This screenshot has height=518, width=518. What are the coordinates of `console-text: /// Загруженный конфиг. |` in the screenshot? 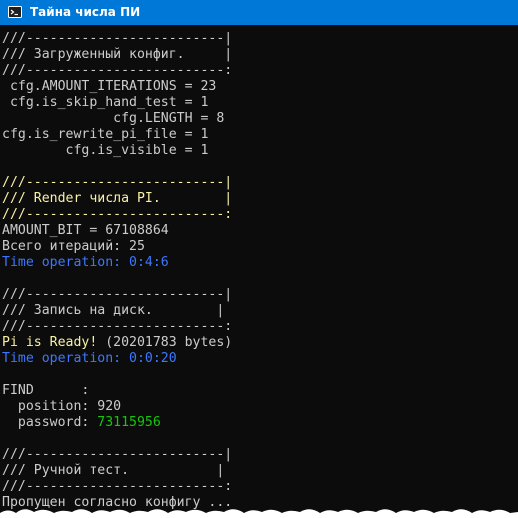 It's located at (117, 54).